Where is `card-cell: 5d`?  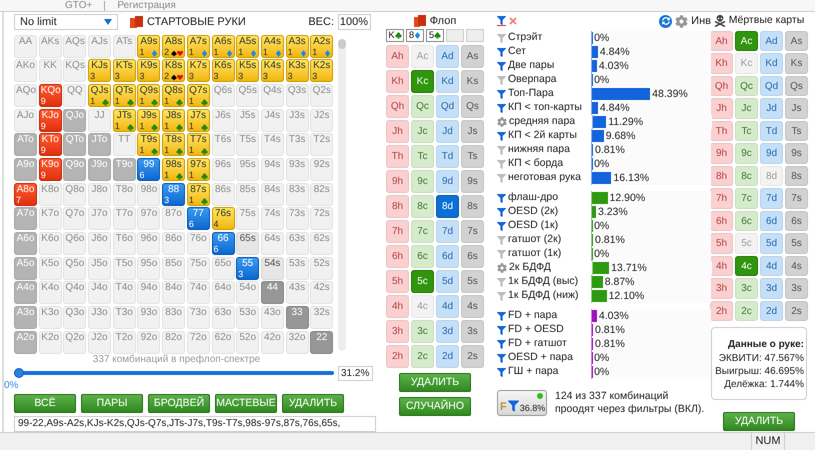 card-cell: 5d is located at coordinates (771, 243).